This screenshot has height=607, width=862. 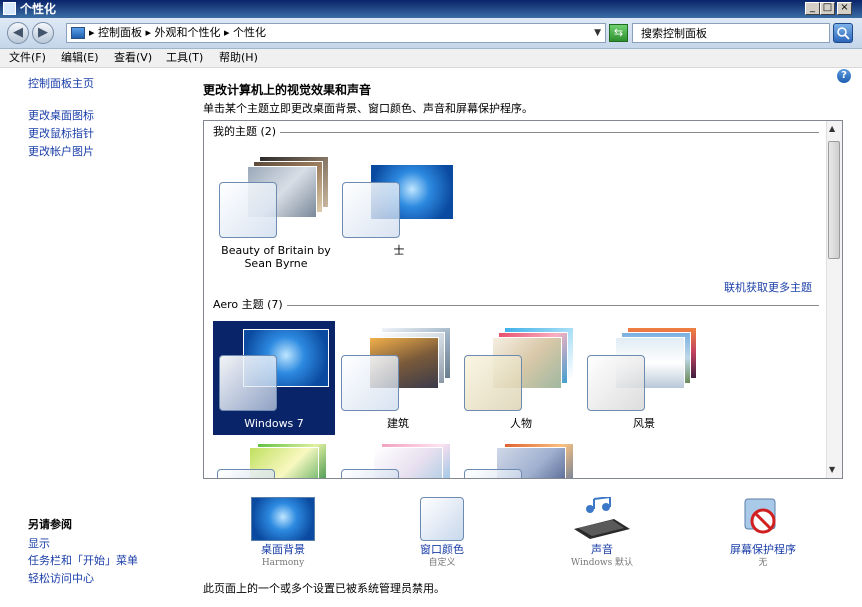 I want to click on sounds-label: 声音, so click(x=602, y=550).